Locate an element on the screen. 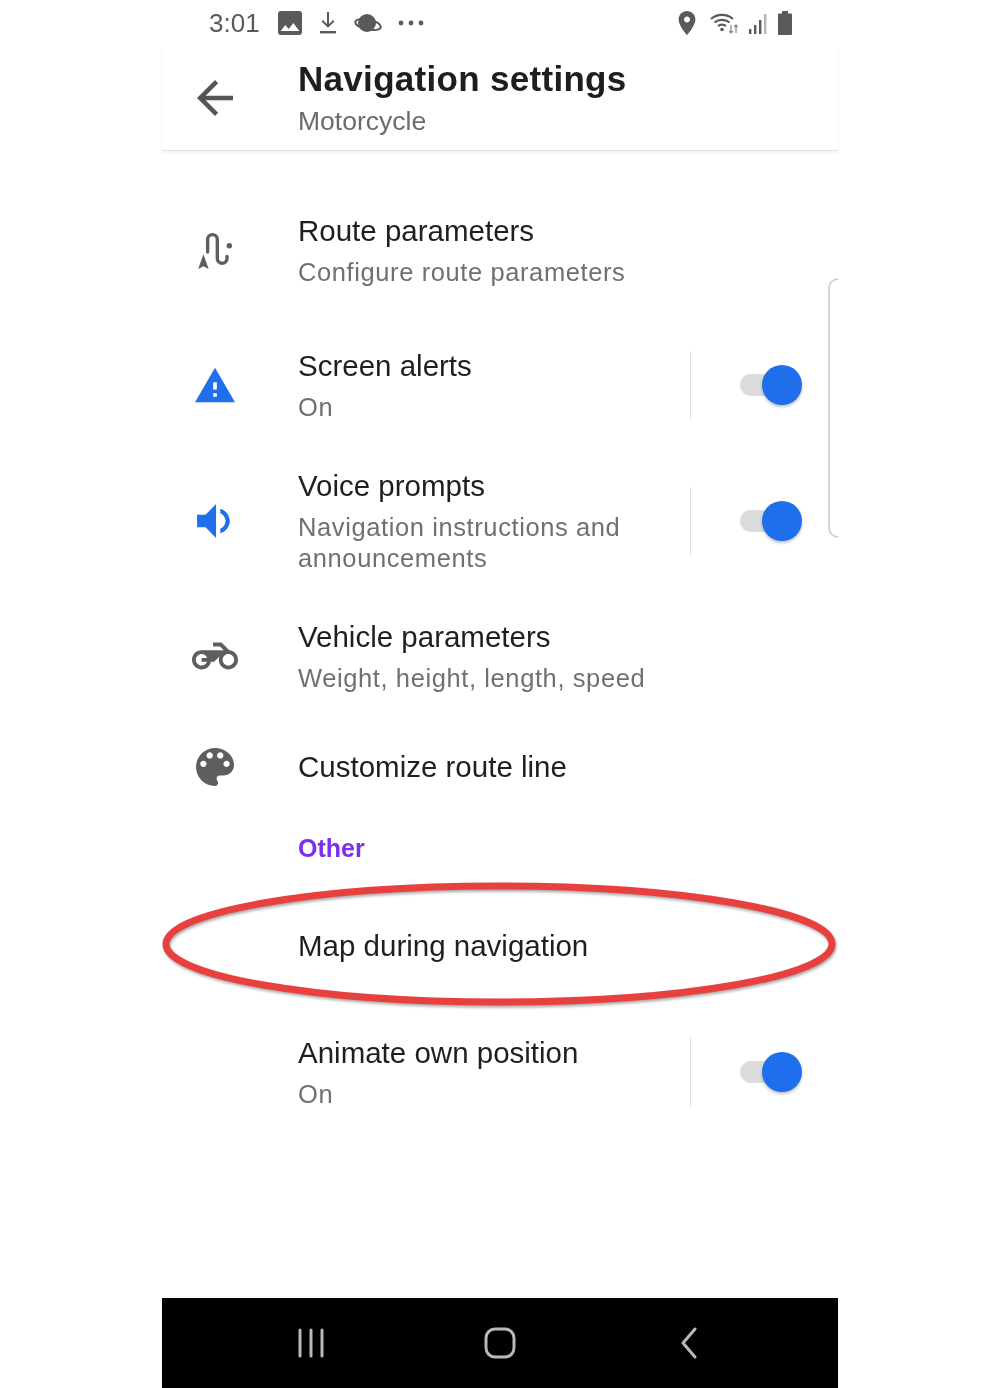 The image size is (1000, 1388). warning-icon is located at coordinates (215, 385).